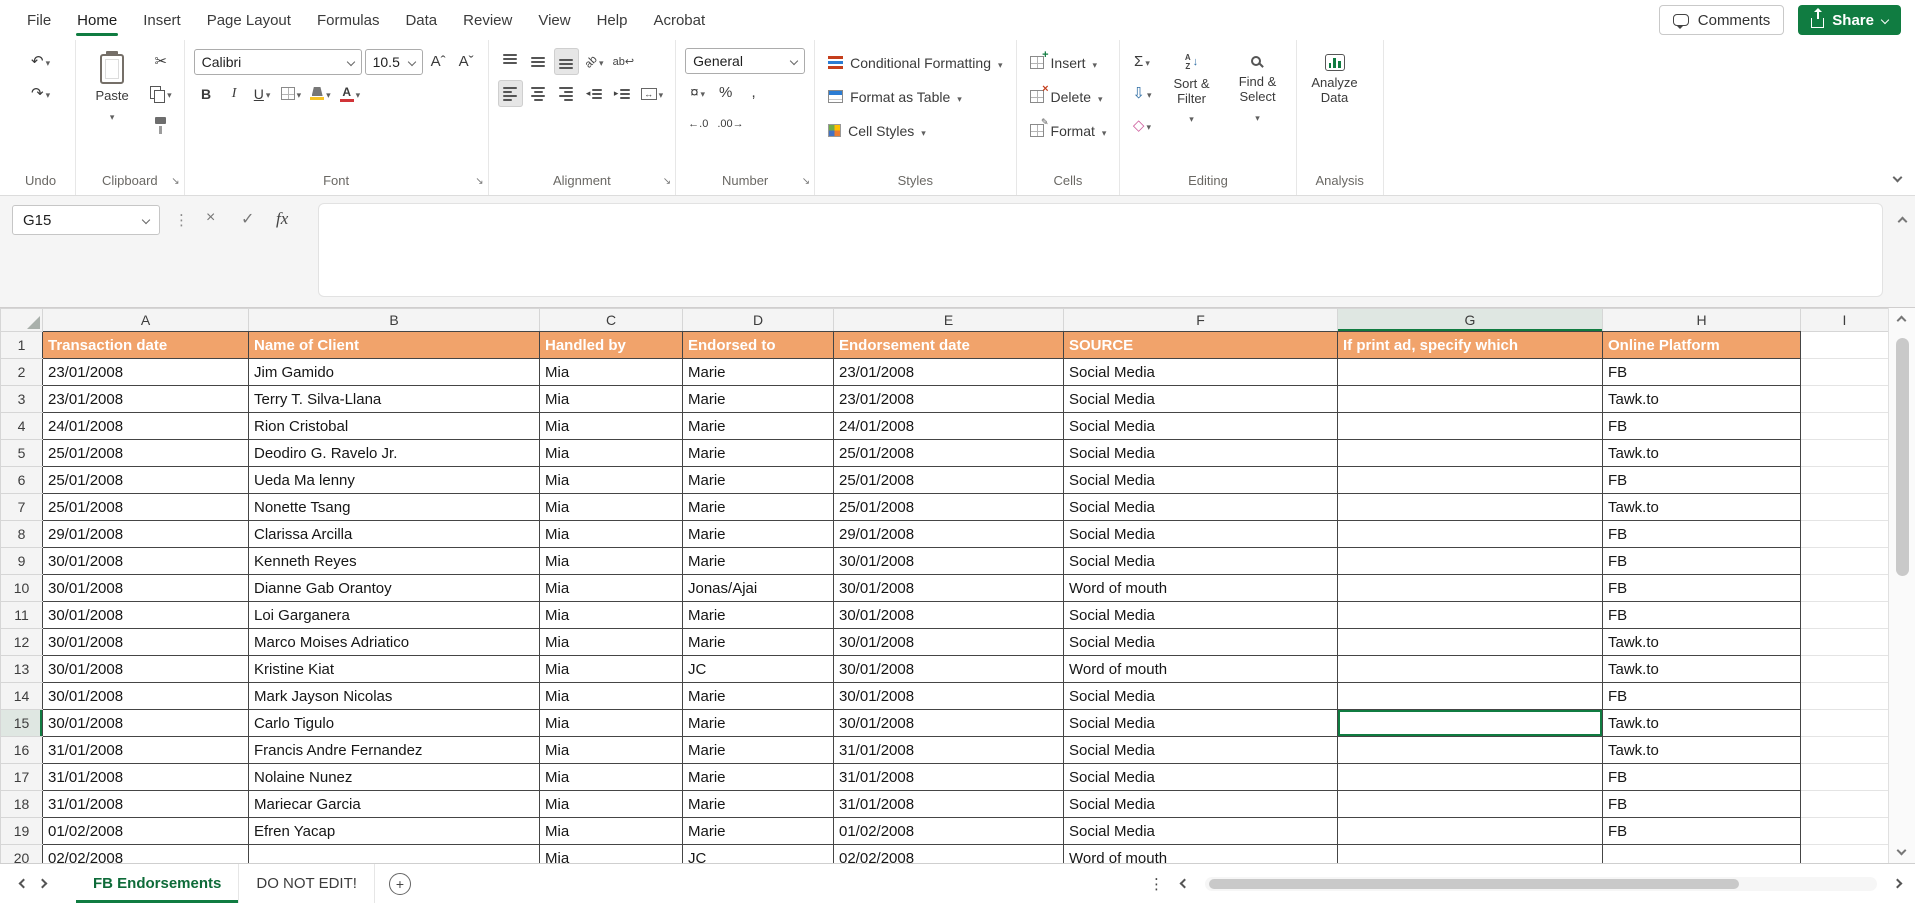  I want to click on cell-A8: 29/01/2008, so click(145, 534).